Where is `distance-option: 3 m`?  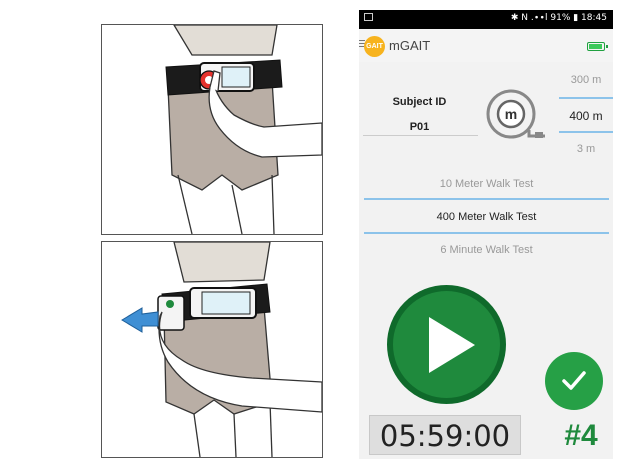 distance-option: 3 m is located at coordinates (586, 149).